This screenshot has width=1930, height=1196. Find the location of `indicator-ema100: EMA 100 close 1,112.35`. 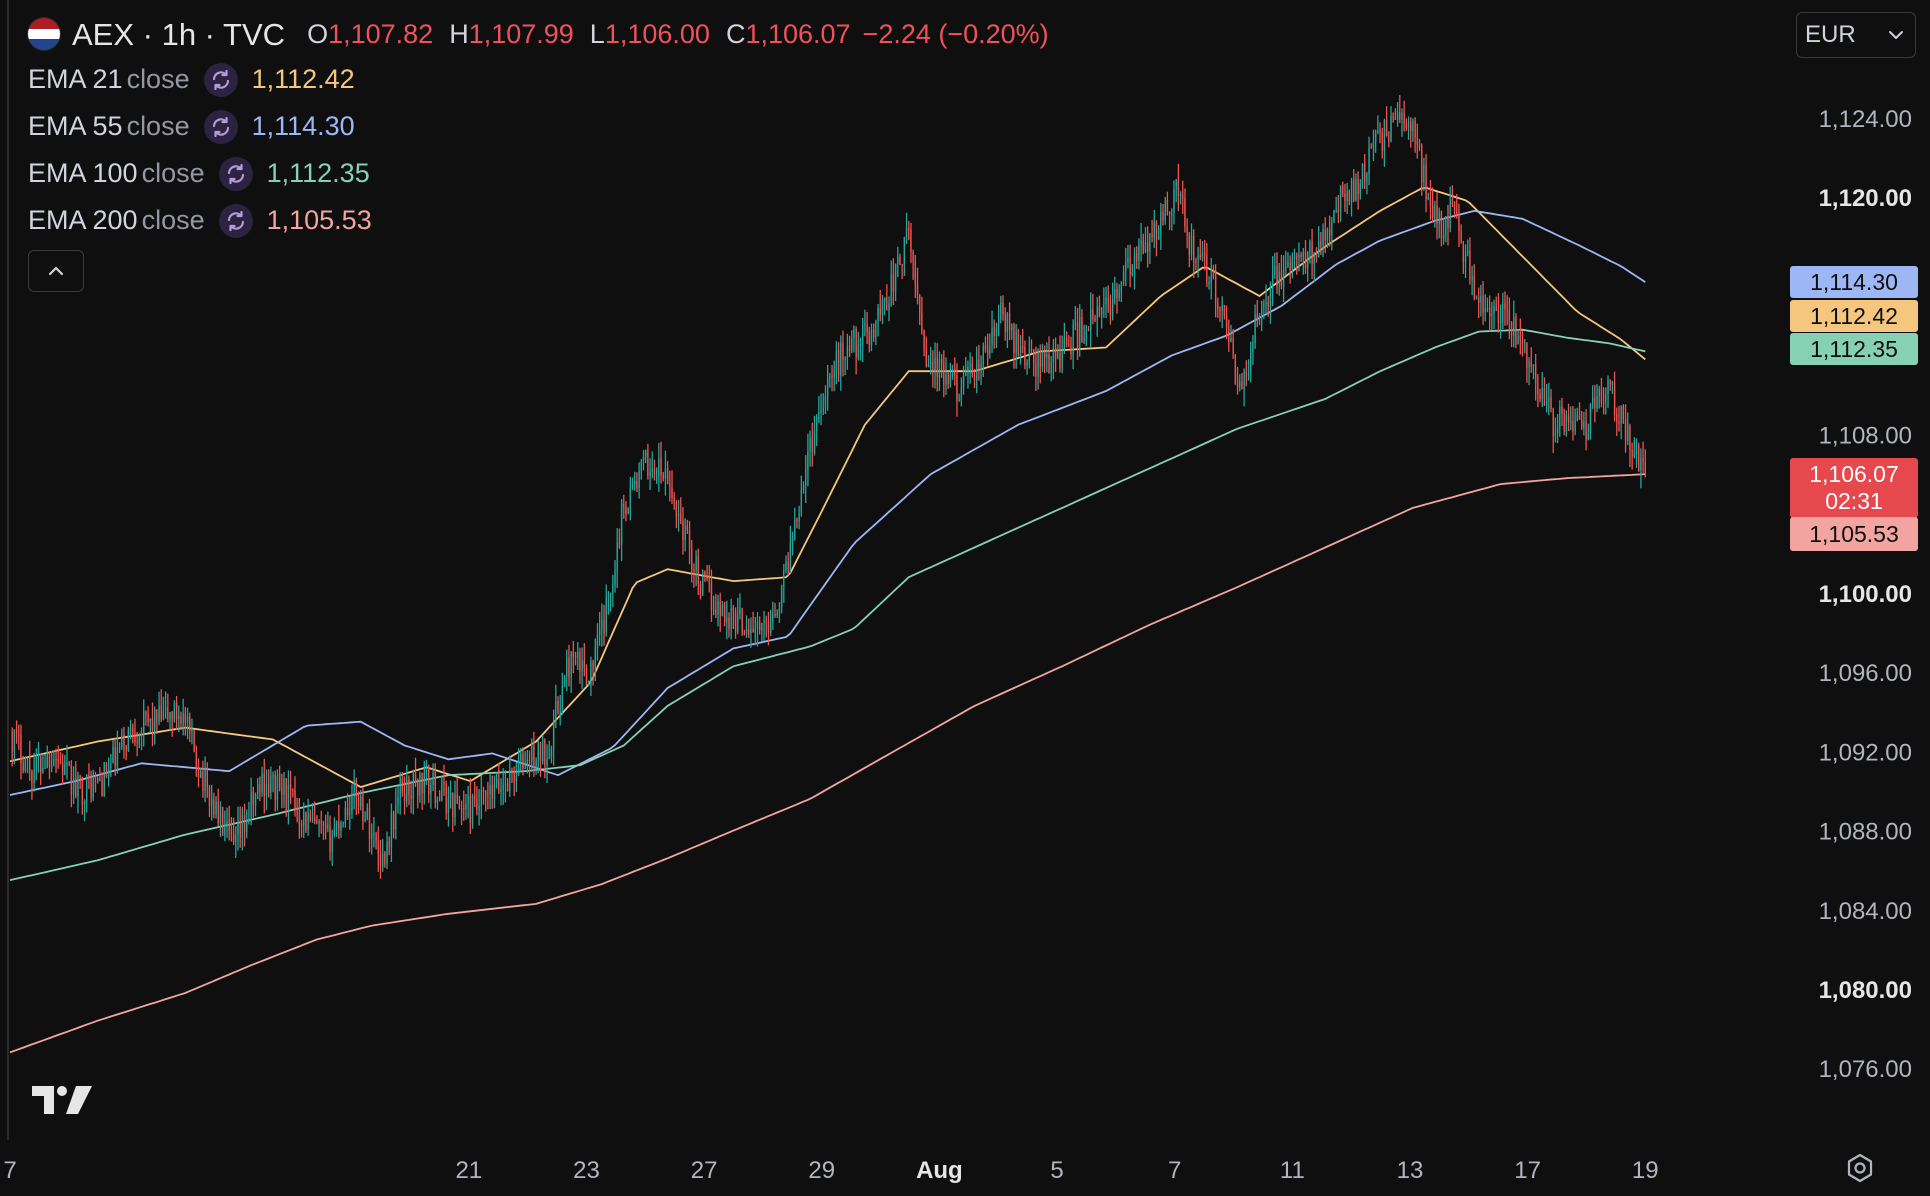

indicator-ema100: EMA 100 close 1,112.35 is located at coordinates (538, 173).